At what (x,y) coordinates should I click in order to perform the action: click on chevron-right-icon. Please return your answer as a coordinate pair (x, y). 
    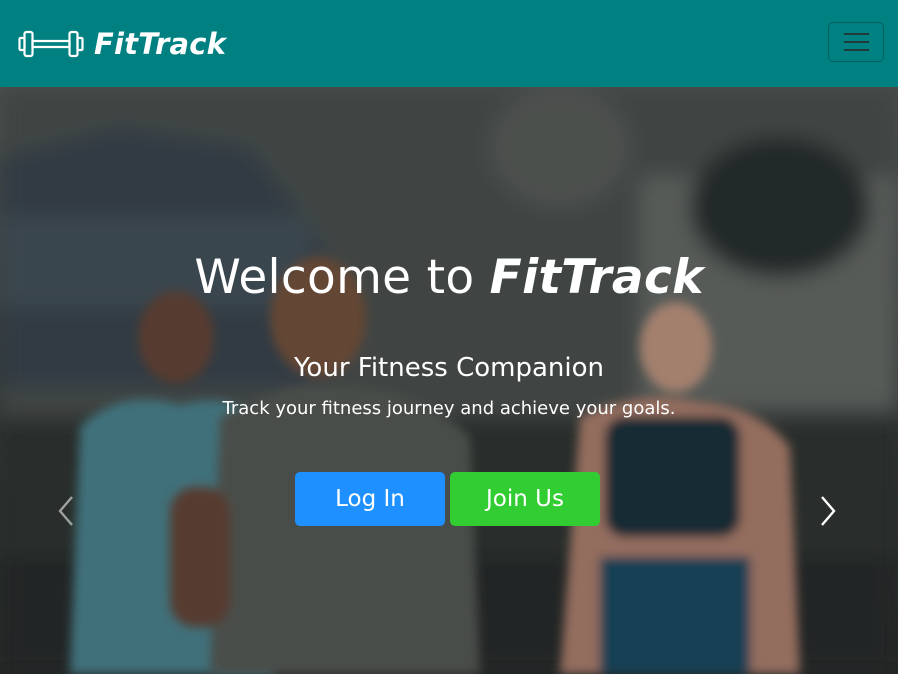
    Looking at the image, I should click on (828, 511).